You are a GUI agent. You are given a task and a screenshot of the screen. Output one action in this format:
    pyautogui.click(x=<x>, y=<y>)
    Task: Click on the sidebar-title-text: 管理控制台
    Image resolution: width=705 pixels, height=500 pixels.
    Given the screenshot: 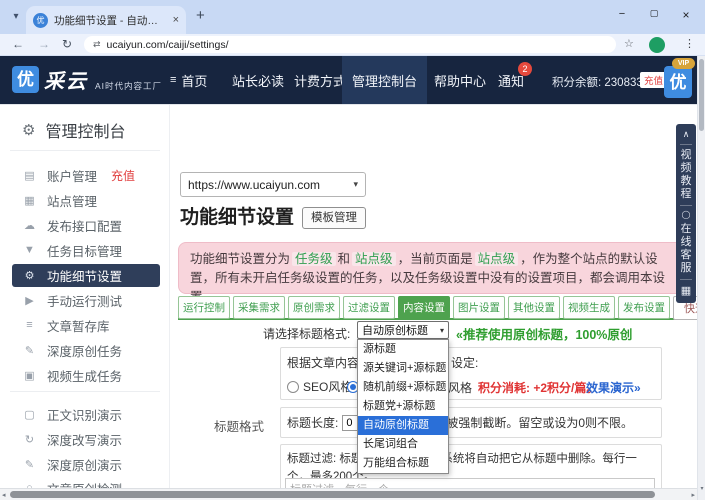 What is the action you would take?
    pyautogui.click(x=85, y=132)
    